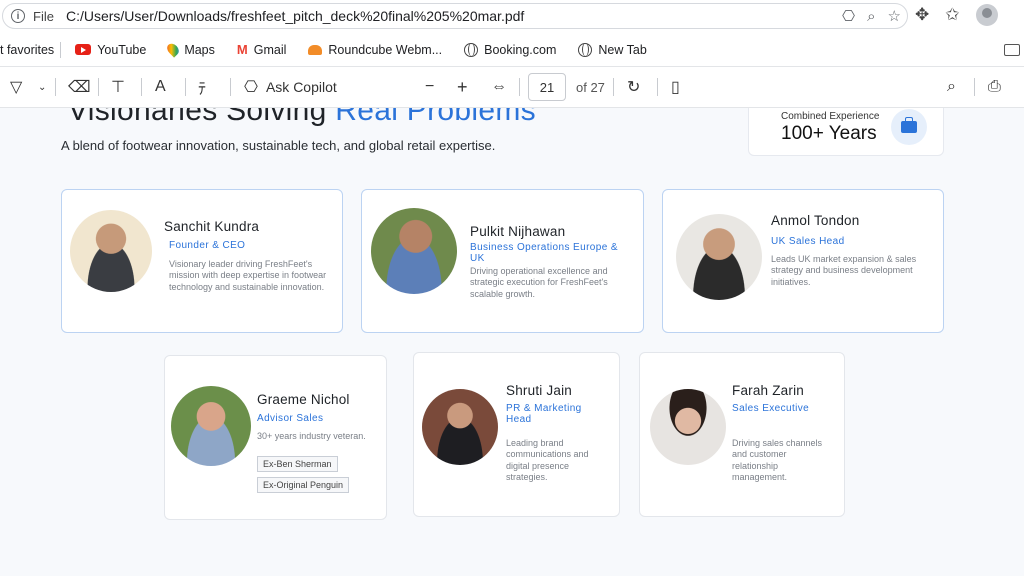 Image resolution: width=1024 pixels, height=576 pixels. Describe the element at coordinates (922, 15) in the screenshot. I see `extensions-icon: ✥` at that location.